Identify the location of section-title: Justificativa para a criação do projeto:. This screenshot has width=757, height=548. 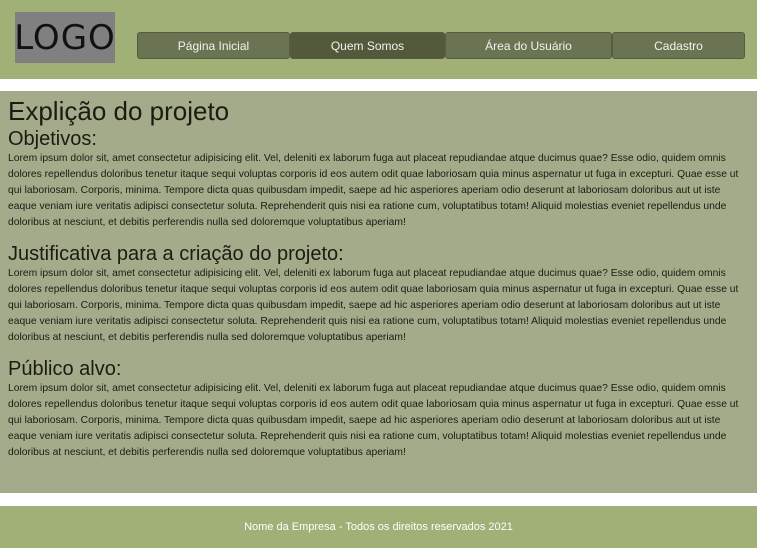
(176, 254).